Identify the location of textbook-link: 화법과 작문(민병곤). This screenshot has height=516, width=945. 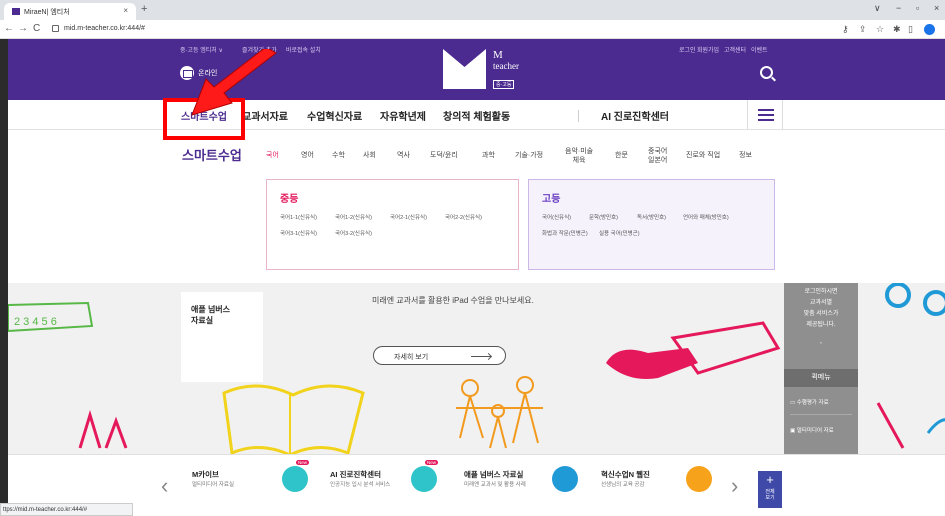
(565, 233).